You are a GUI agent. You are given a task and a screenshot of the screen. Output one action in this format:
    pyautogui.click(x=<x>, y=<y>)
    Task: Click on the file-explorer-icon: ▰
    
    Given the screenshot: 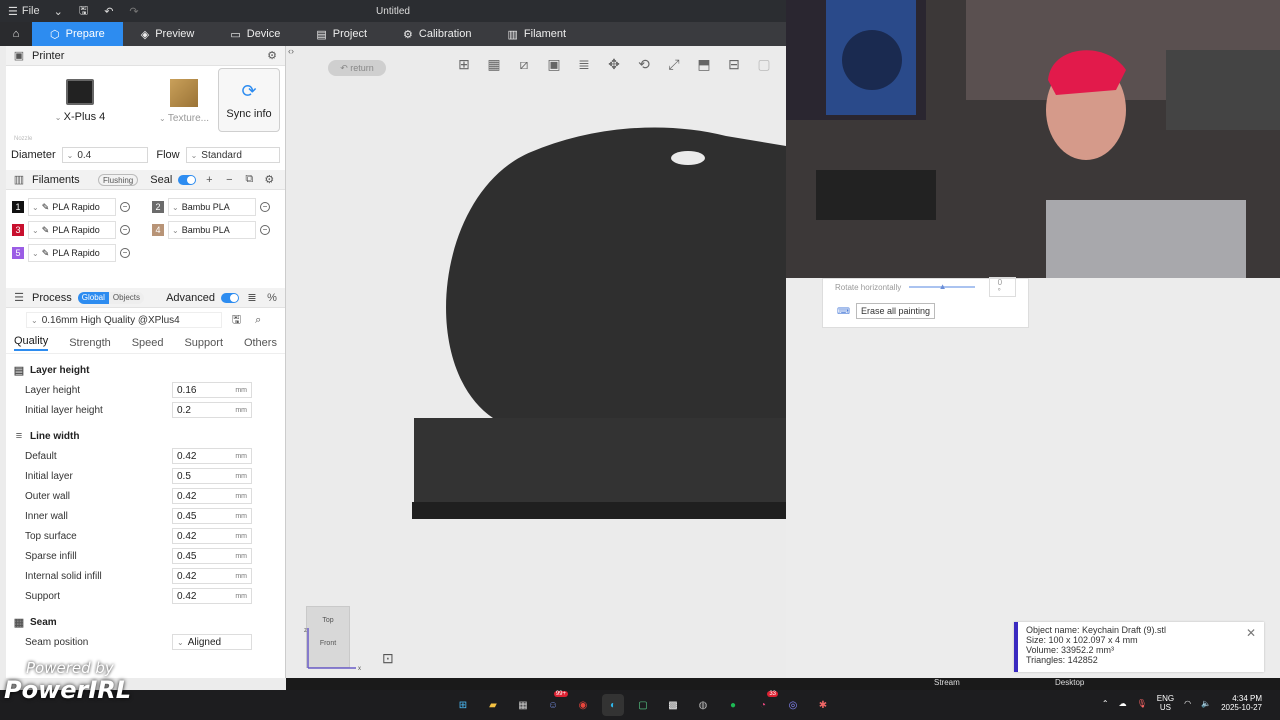 What is the action you would take?
    pyautogui.click(x=493, y=705)
    